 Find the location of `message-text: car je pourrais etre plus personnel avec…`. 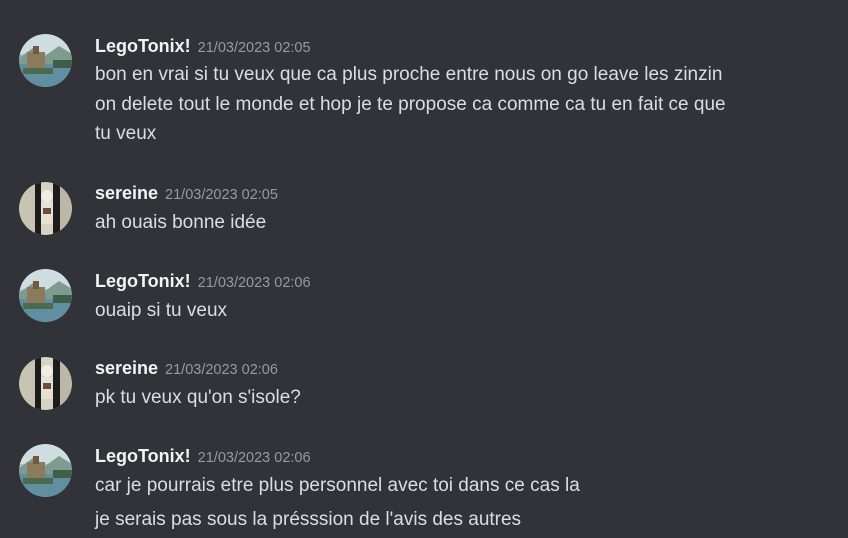

message-text: car je pourrais etre plus personnel avec… is located at coordinates (337, 485).